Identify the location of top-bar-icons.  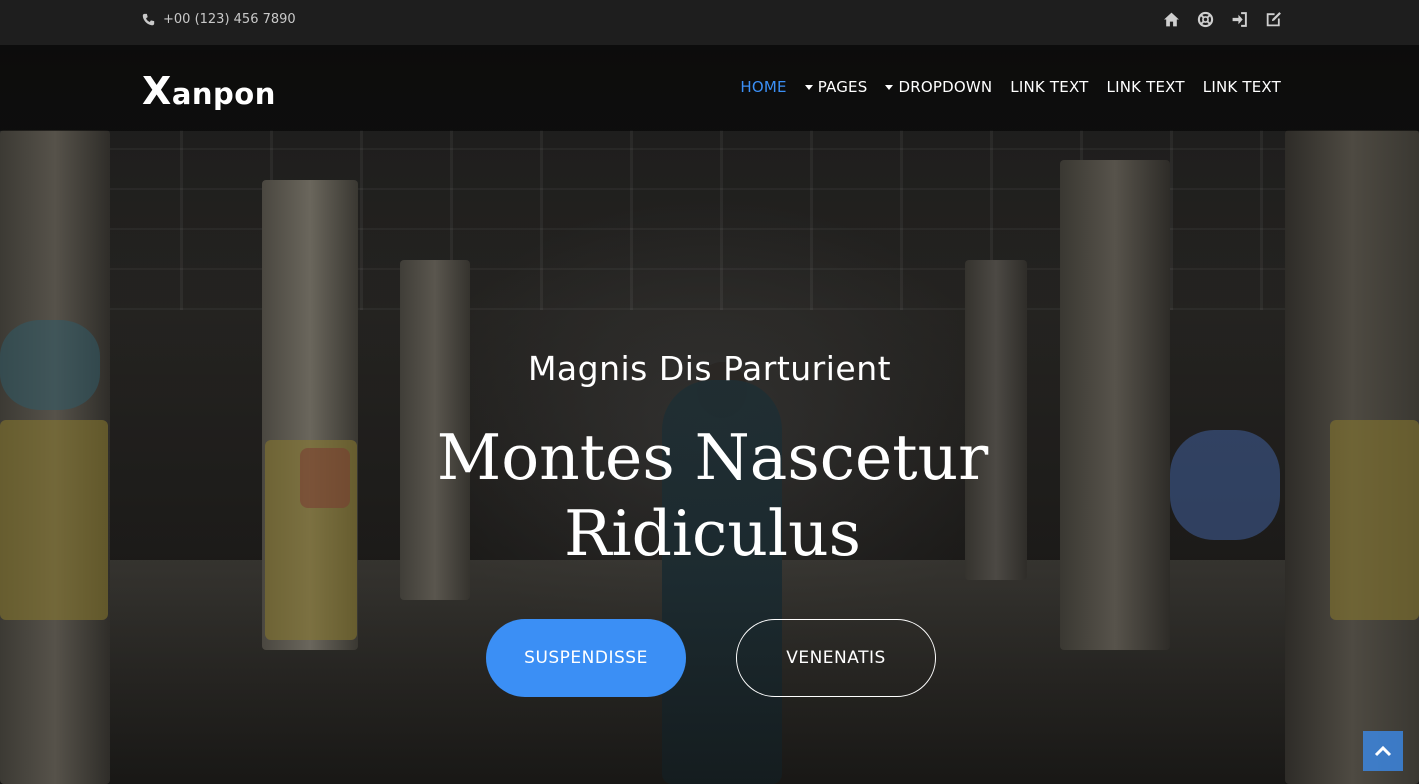
(1222, 19).